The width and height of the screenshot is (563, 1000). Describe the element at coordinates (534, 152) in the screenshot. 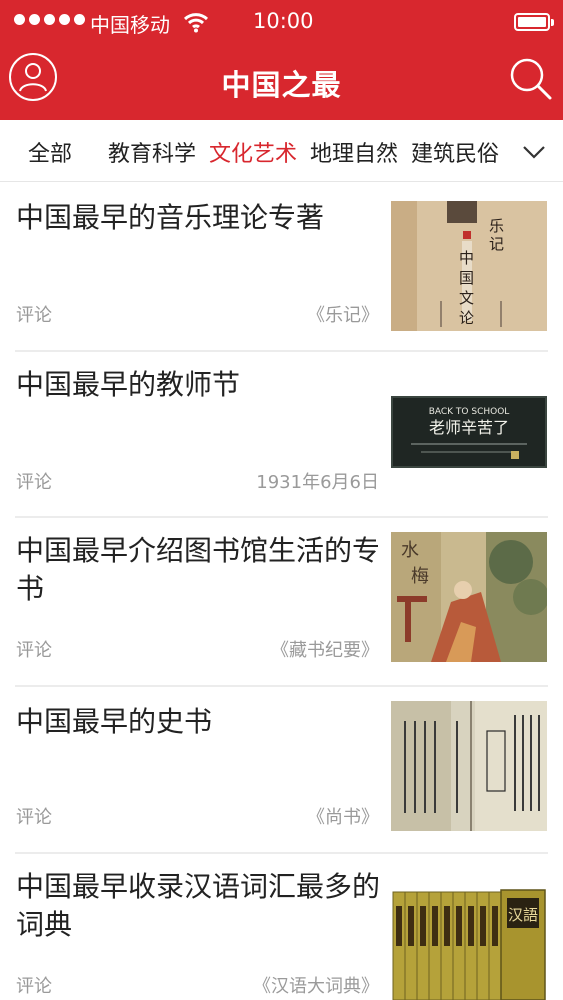

I see `chevron-down-icon` at that location.